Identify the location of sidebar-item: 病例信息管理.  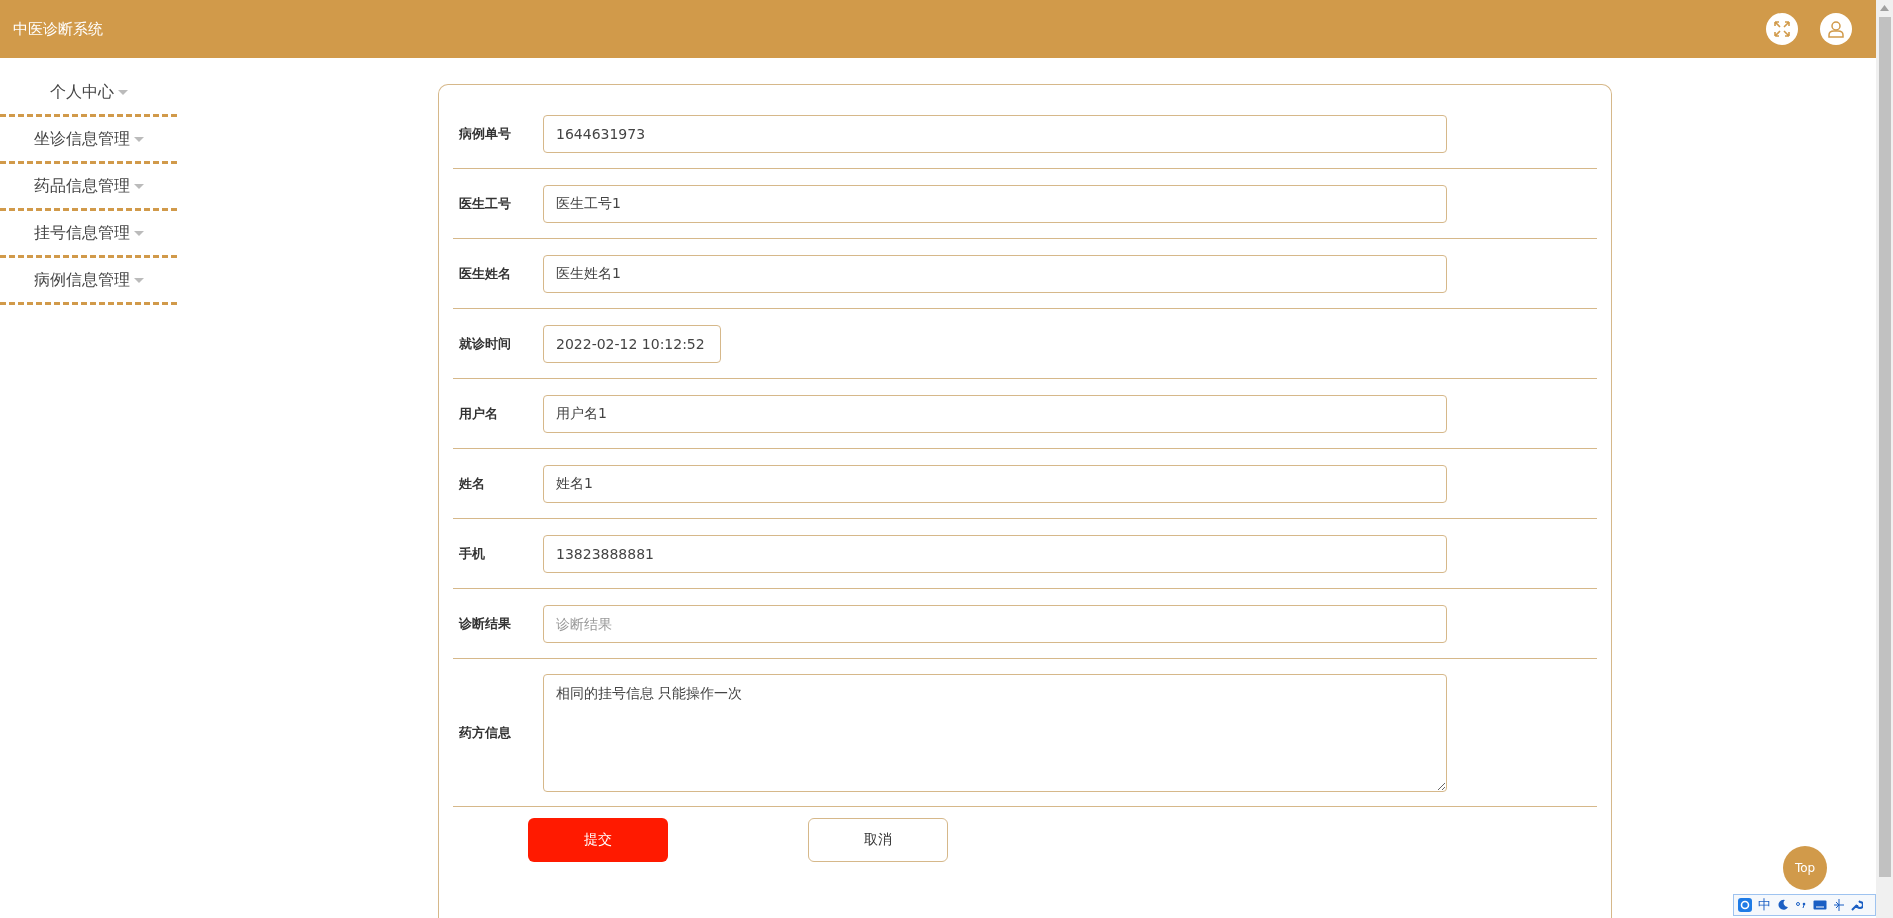
(88, 281).